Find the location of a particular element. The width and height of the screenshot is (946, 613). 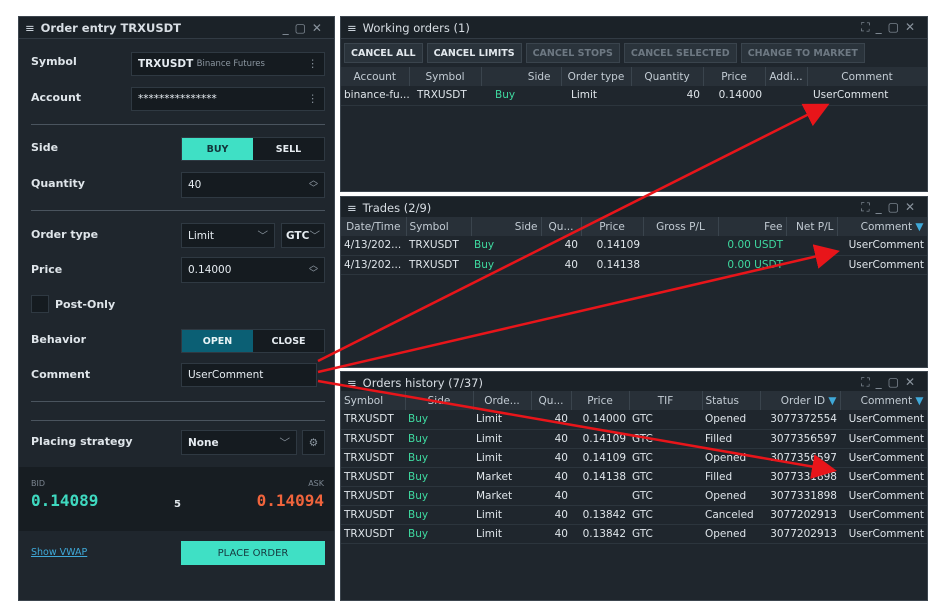

arrow-to-trades-comment is located at coordinates (578, 309).